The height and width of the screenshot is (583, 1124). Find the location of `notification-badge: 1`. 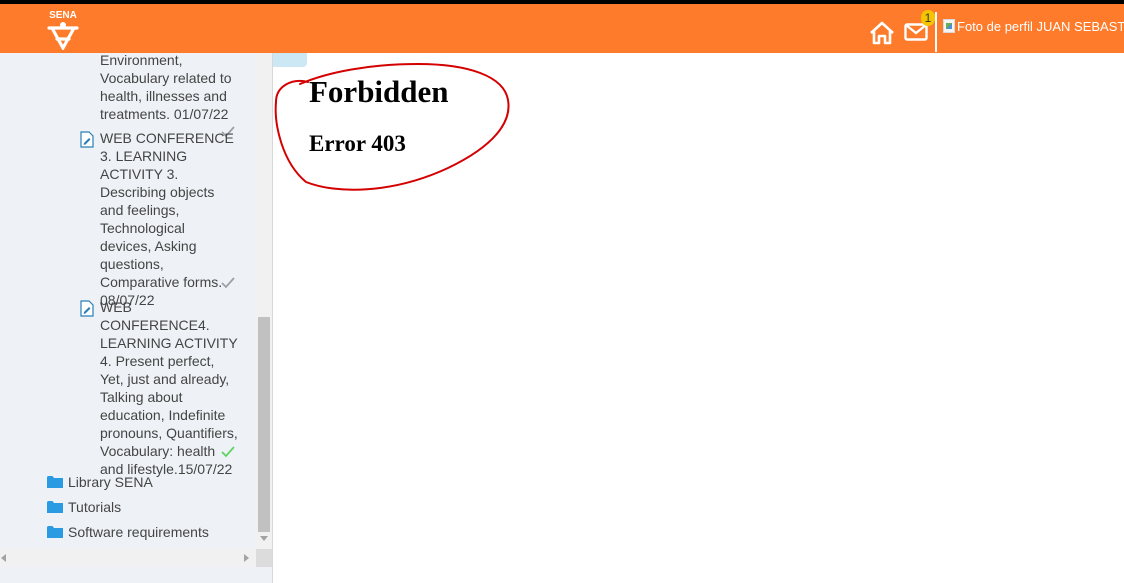

notification-badge: 1 is located at coordinates (928, 18).